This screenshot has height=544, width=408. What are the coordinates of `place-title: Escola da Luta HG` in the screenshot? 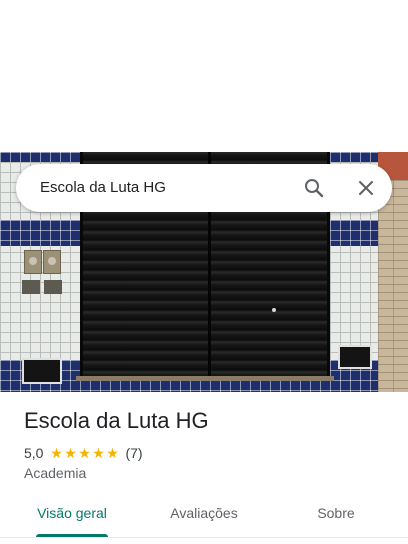 It's located at (116, 420).